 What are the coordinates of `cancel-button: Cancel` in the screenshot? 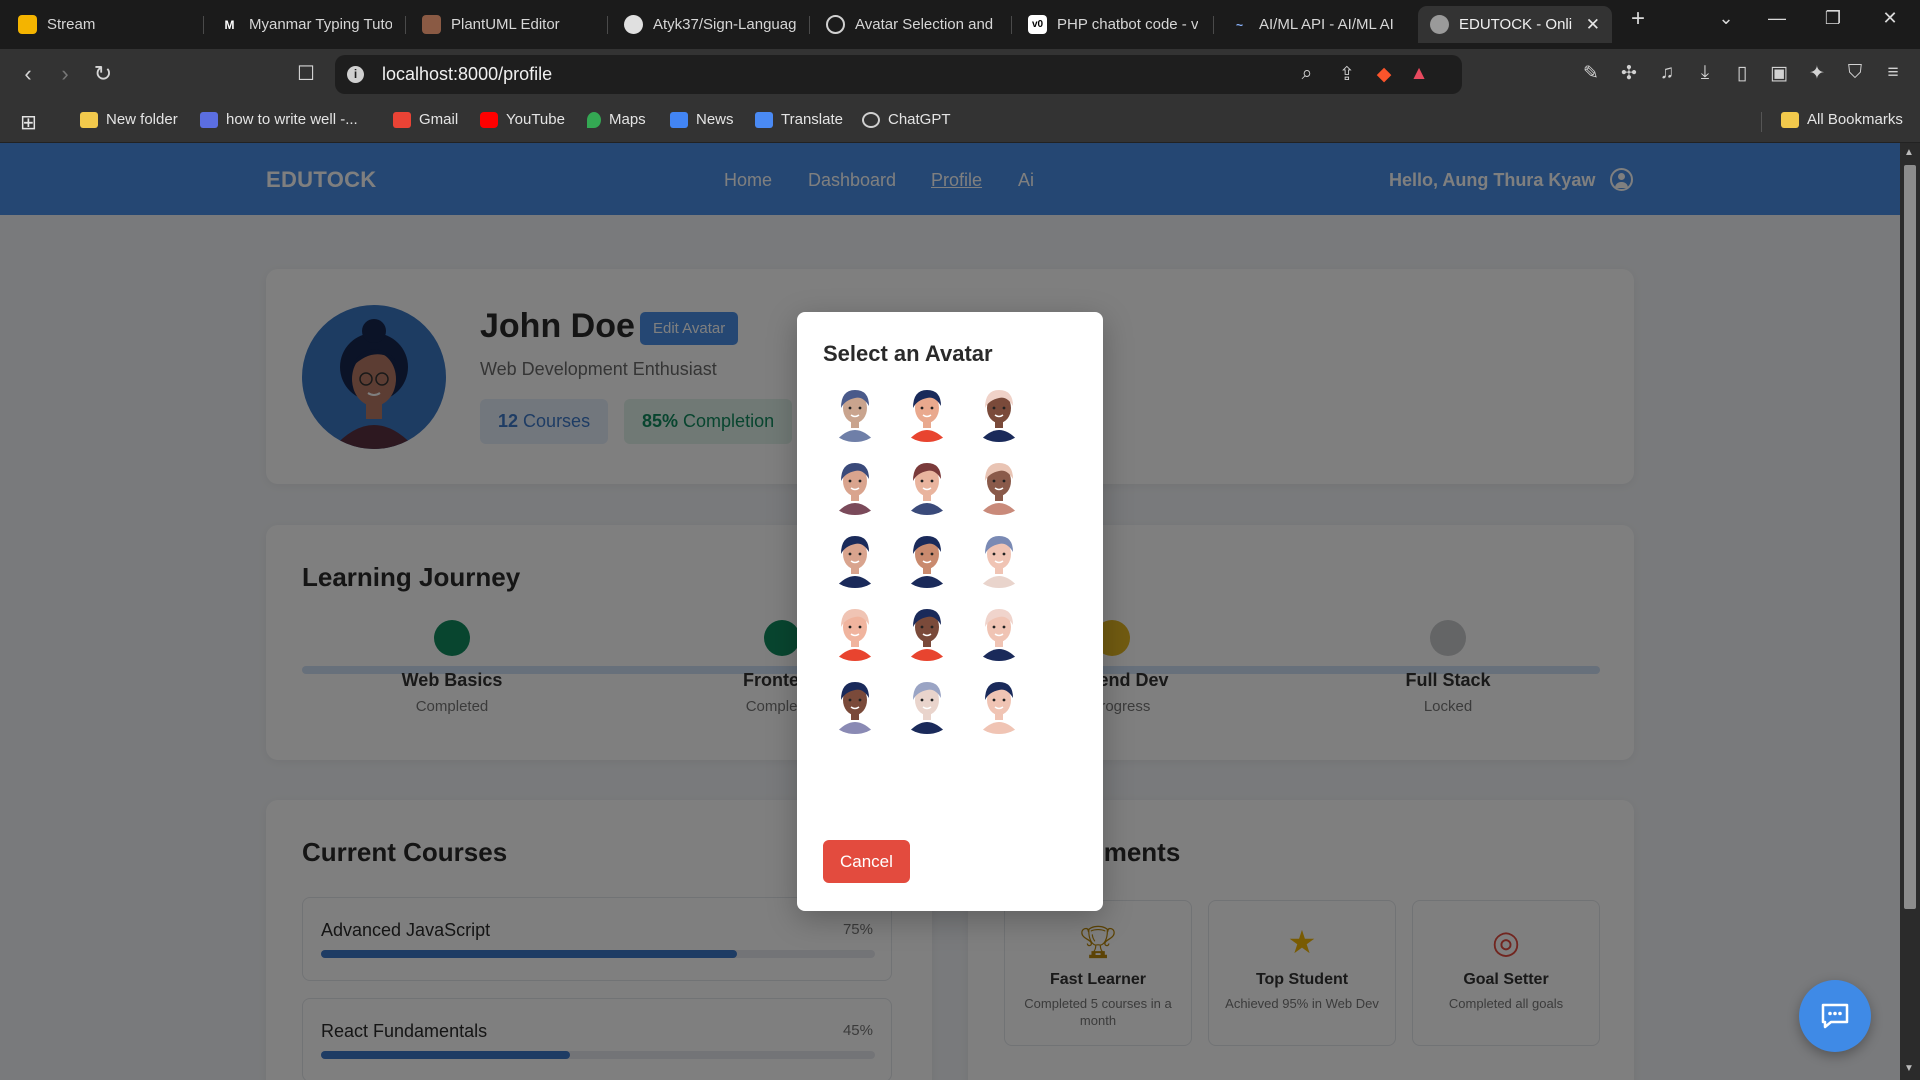 It's located at (866, 861).